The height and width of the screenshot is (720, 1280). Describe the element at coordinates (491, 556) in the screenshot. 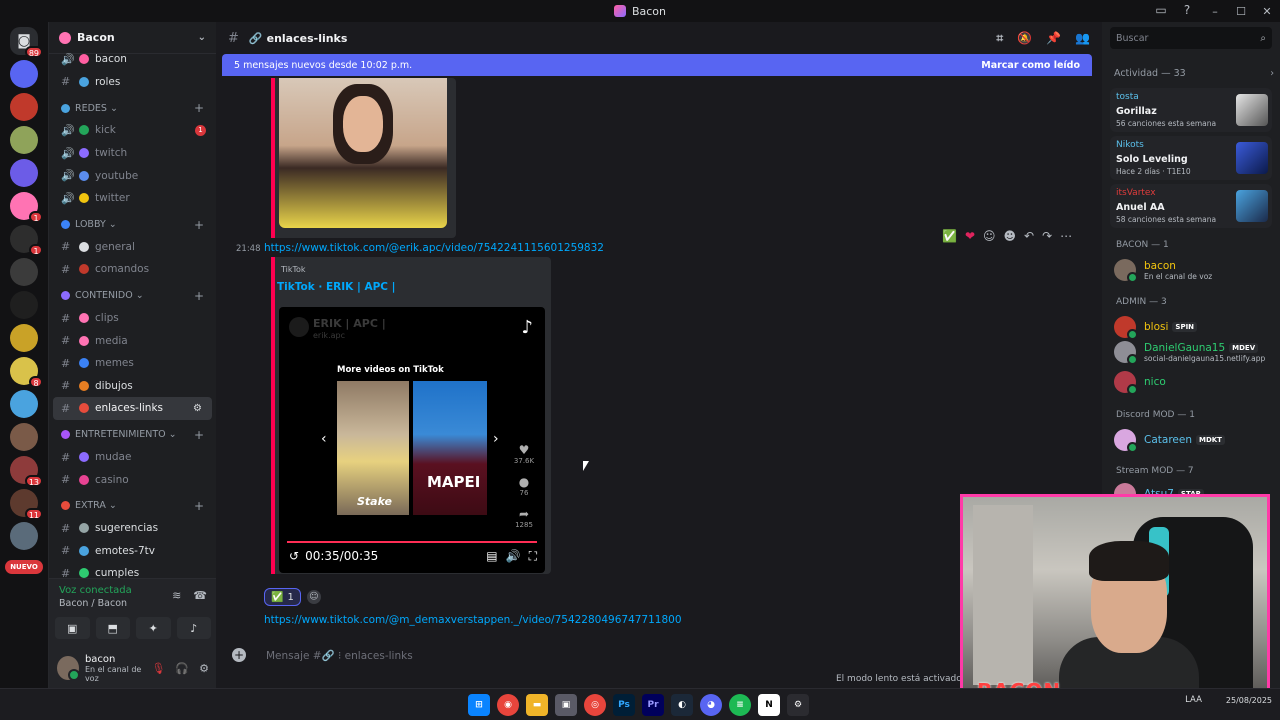

I see `captions-icon: ▤` at that location.